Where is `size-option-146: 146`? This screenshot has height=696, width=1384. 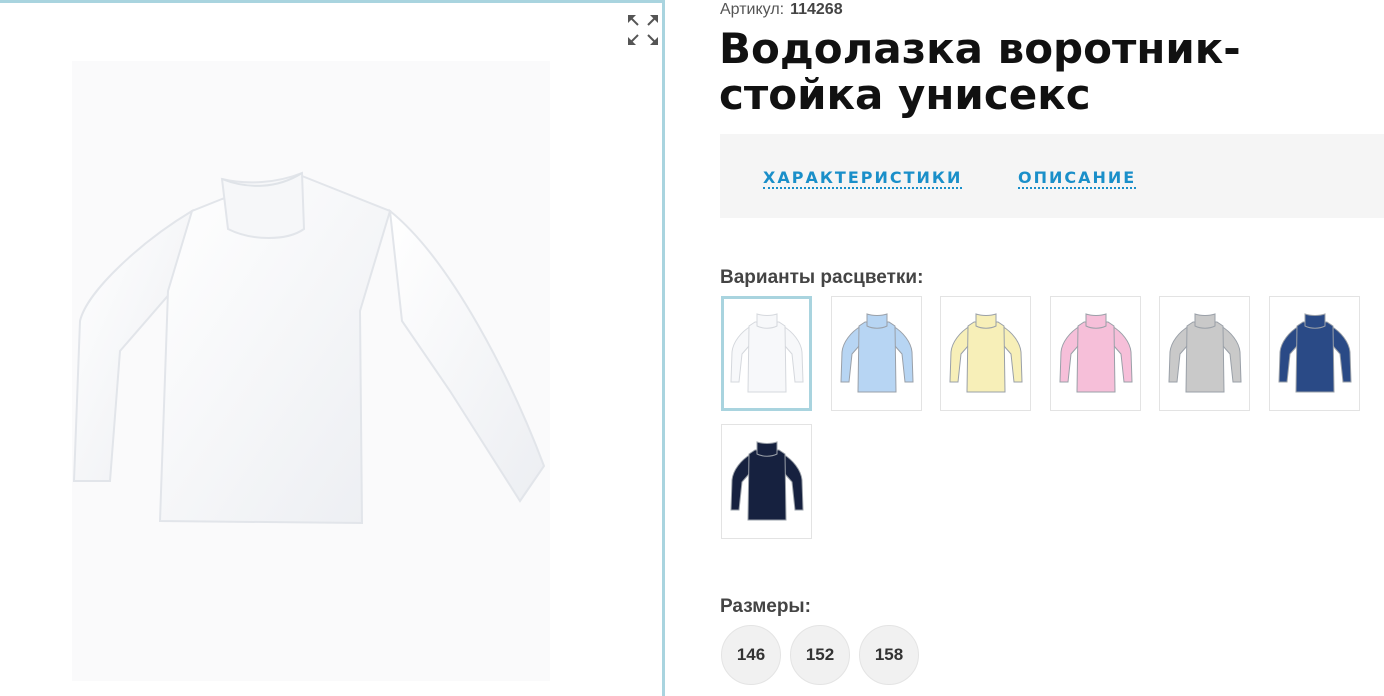
size-option-146: 146 is located at coordinates (751, 655).